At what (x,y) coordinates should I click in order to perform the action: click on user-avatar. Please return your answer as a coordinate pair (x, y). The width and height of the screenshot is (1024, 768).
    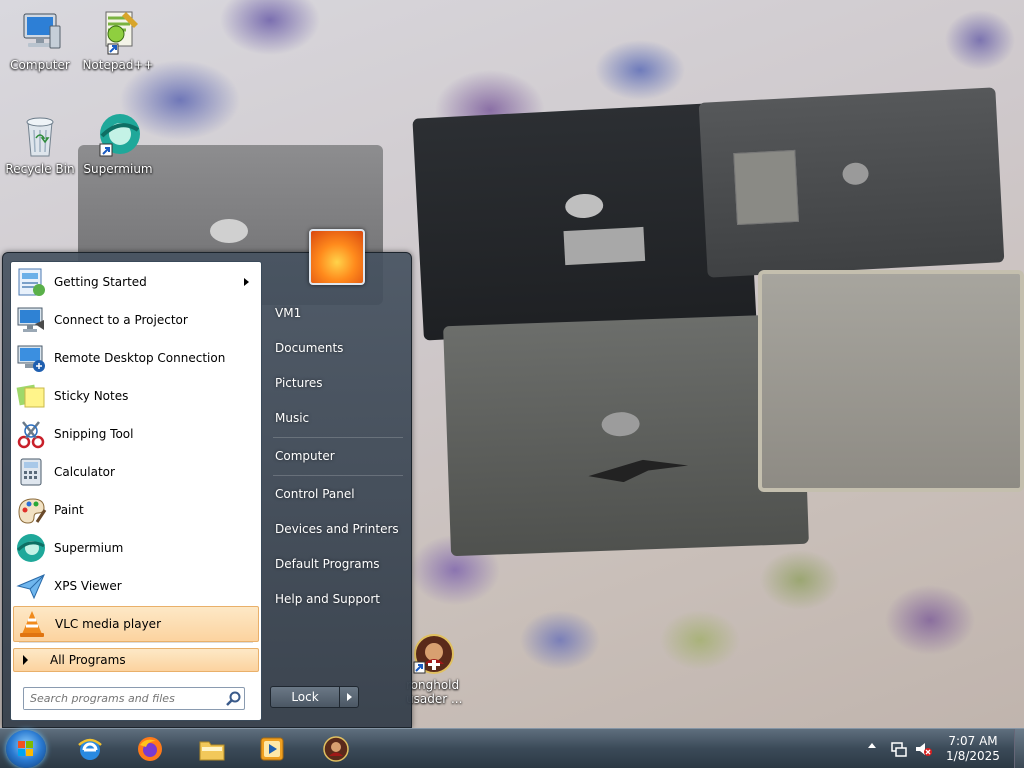
    Looking at the image, I should click on (337, 257).